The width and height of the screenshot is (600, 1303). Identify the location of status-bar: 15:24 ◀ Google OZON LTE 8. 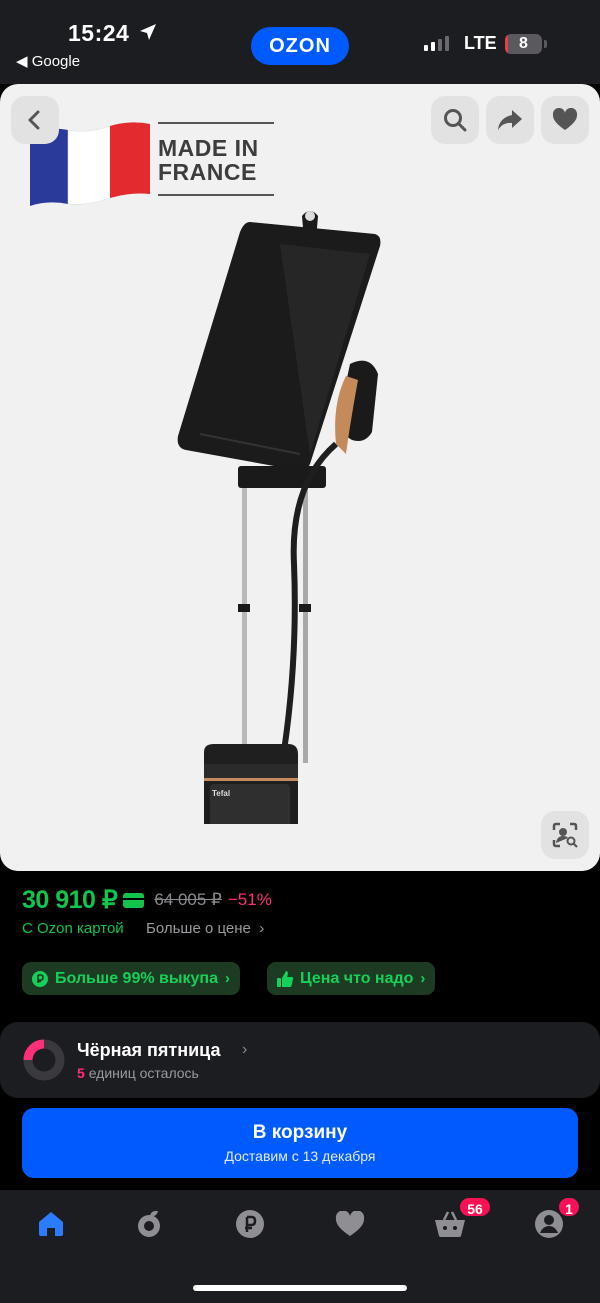
(300, 42).